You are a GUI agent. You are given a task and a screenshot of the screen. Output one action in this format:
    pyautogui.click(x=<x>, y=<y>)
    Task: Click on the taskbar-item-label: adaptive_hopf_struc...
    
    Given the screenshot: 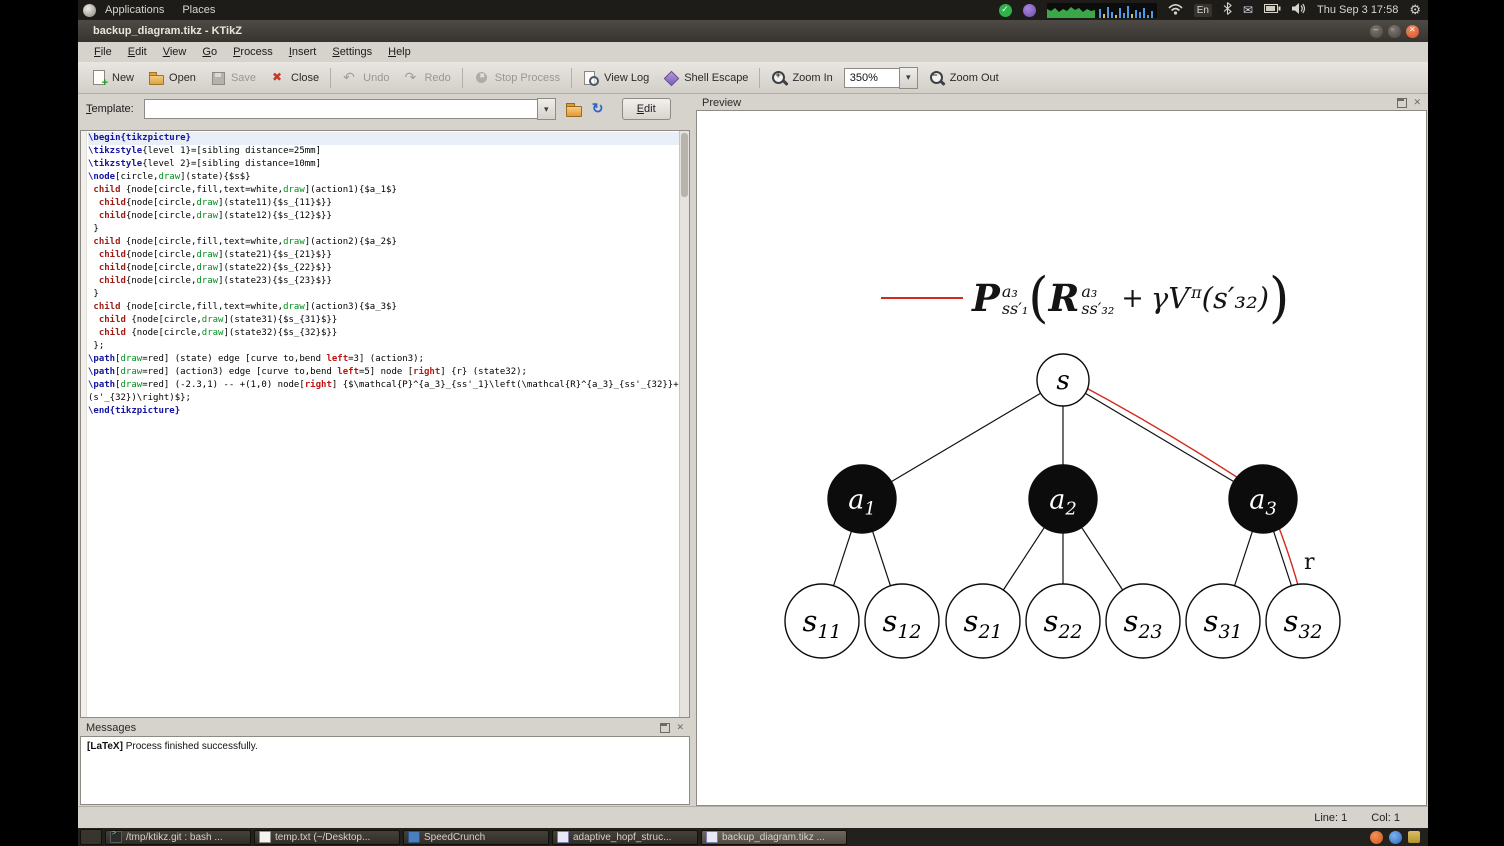 What is the action you would take?
    pyautogui.click(x=622, y=837)
    